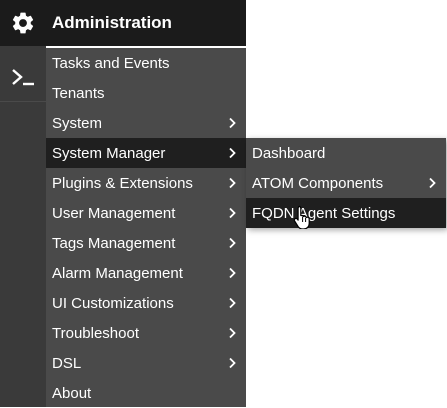 The image size is (447, 408). I want to click on submenu-item-label: FQDN Agent Settings, so click(324, 213).